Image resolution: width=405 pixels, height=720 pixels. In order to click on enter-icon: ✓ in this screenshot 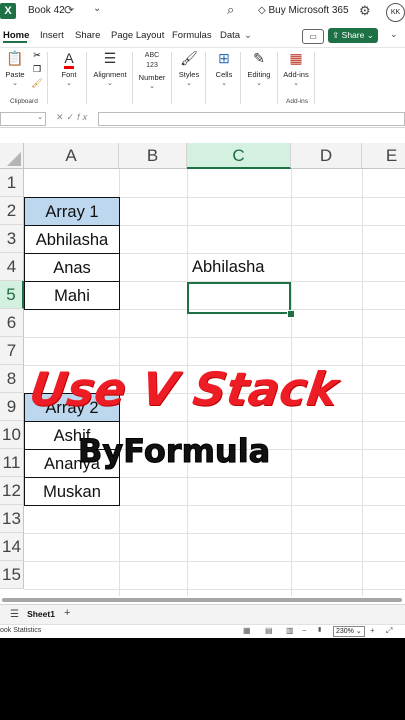, I will do `click(72, 117)`.